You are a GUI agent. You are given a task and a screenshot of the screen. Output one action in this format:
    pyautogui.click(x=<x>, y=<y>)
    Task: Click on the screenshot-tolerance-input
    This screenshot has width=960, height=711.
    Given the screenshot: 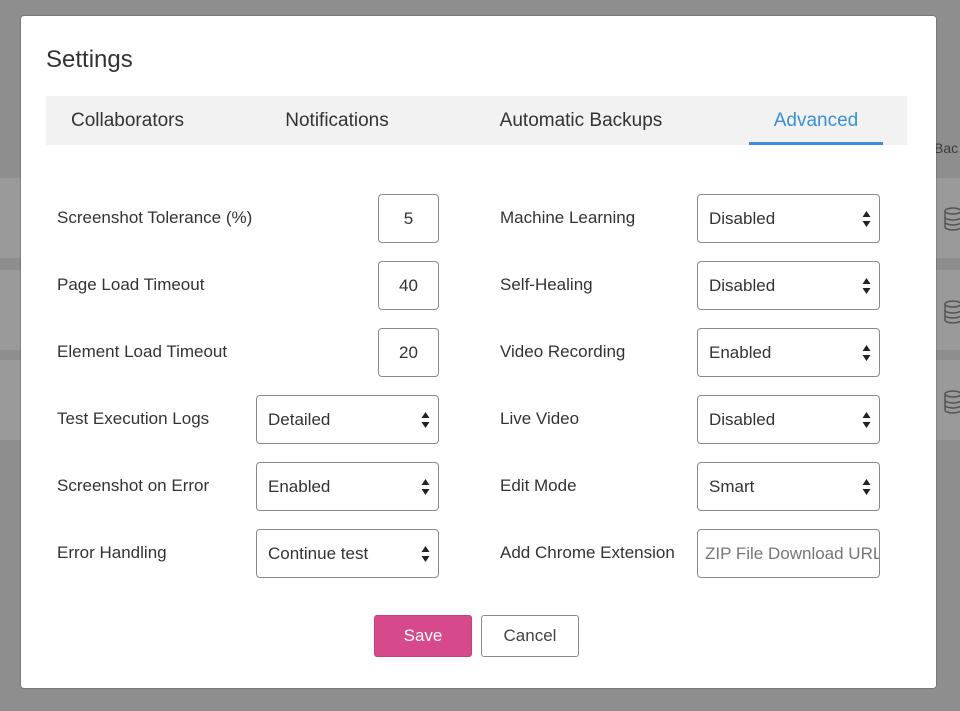 What is the action you would take?
    pyautogui.click(x=408, y=218)
    